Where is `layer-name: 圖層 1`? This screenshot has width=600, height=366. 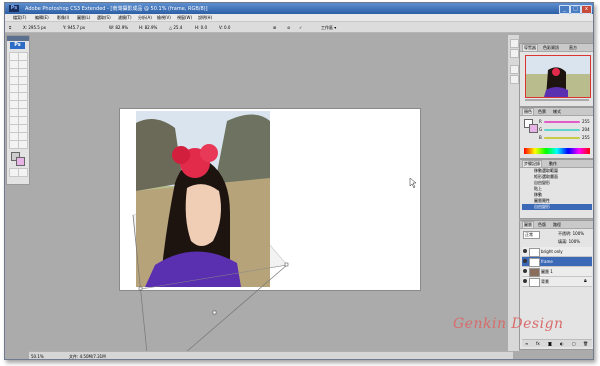 layer-name: 圖層 1 is located at coordinates (547, 271).